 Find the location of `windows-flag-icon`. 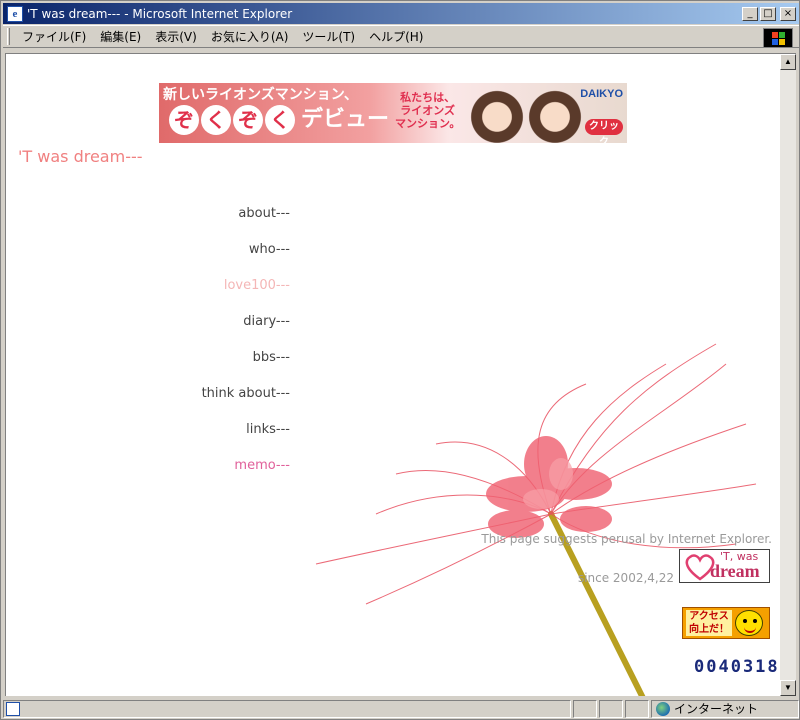

windows-flag-icon is located at coordinates (779, 39).